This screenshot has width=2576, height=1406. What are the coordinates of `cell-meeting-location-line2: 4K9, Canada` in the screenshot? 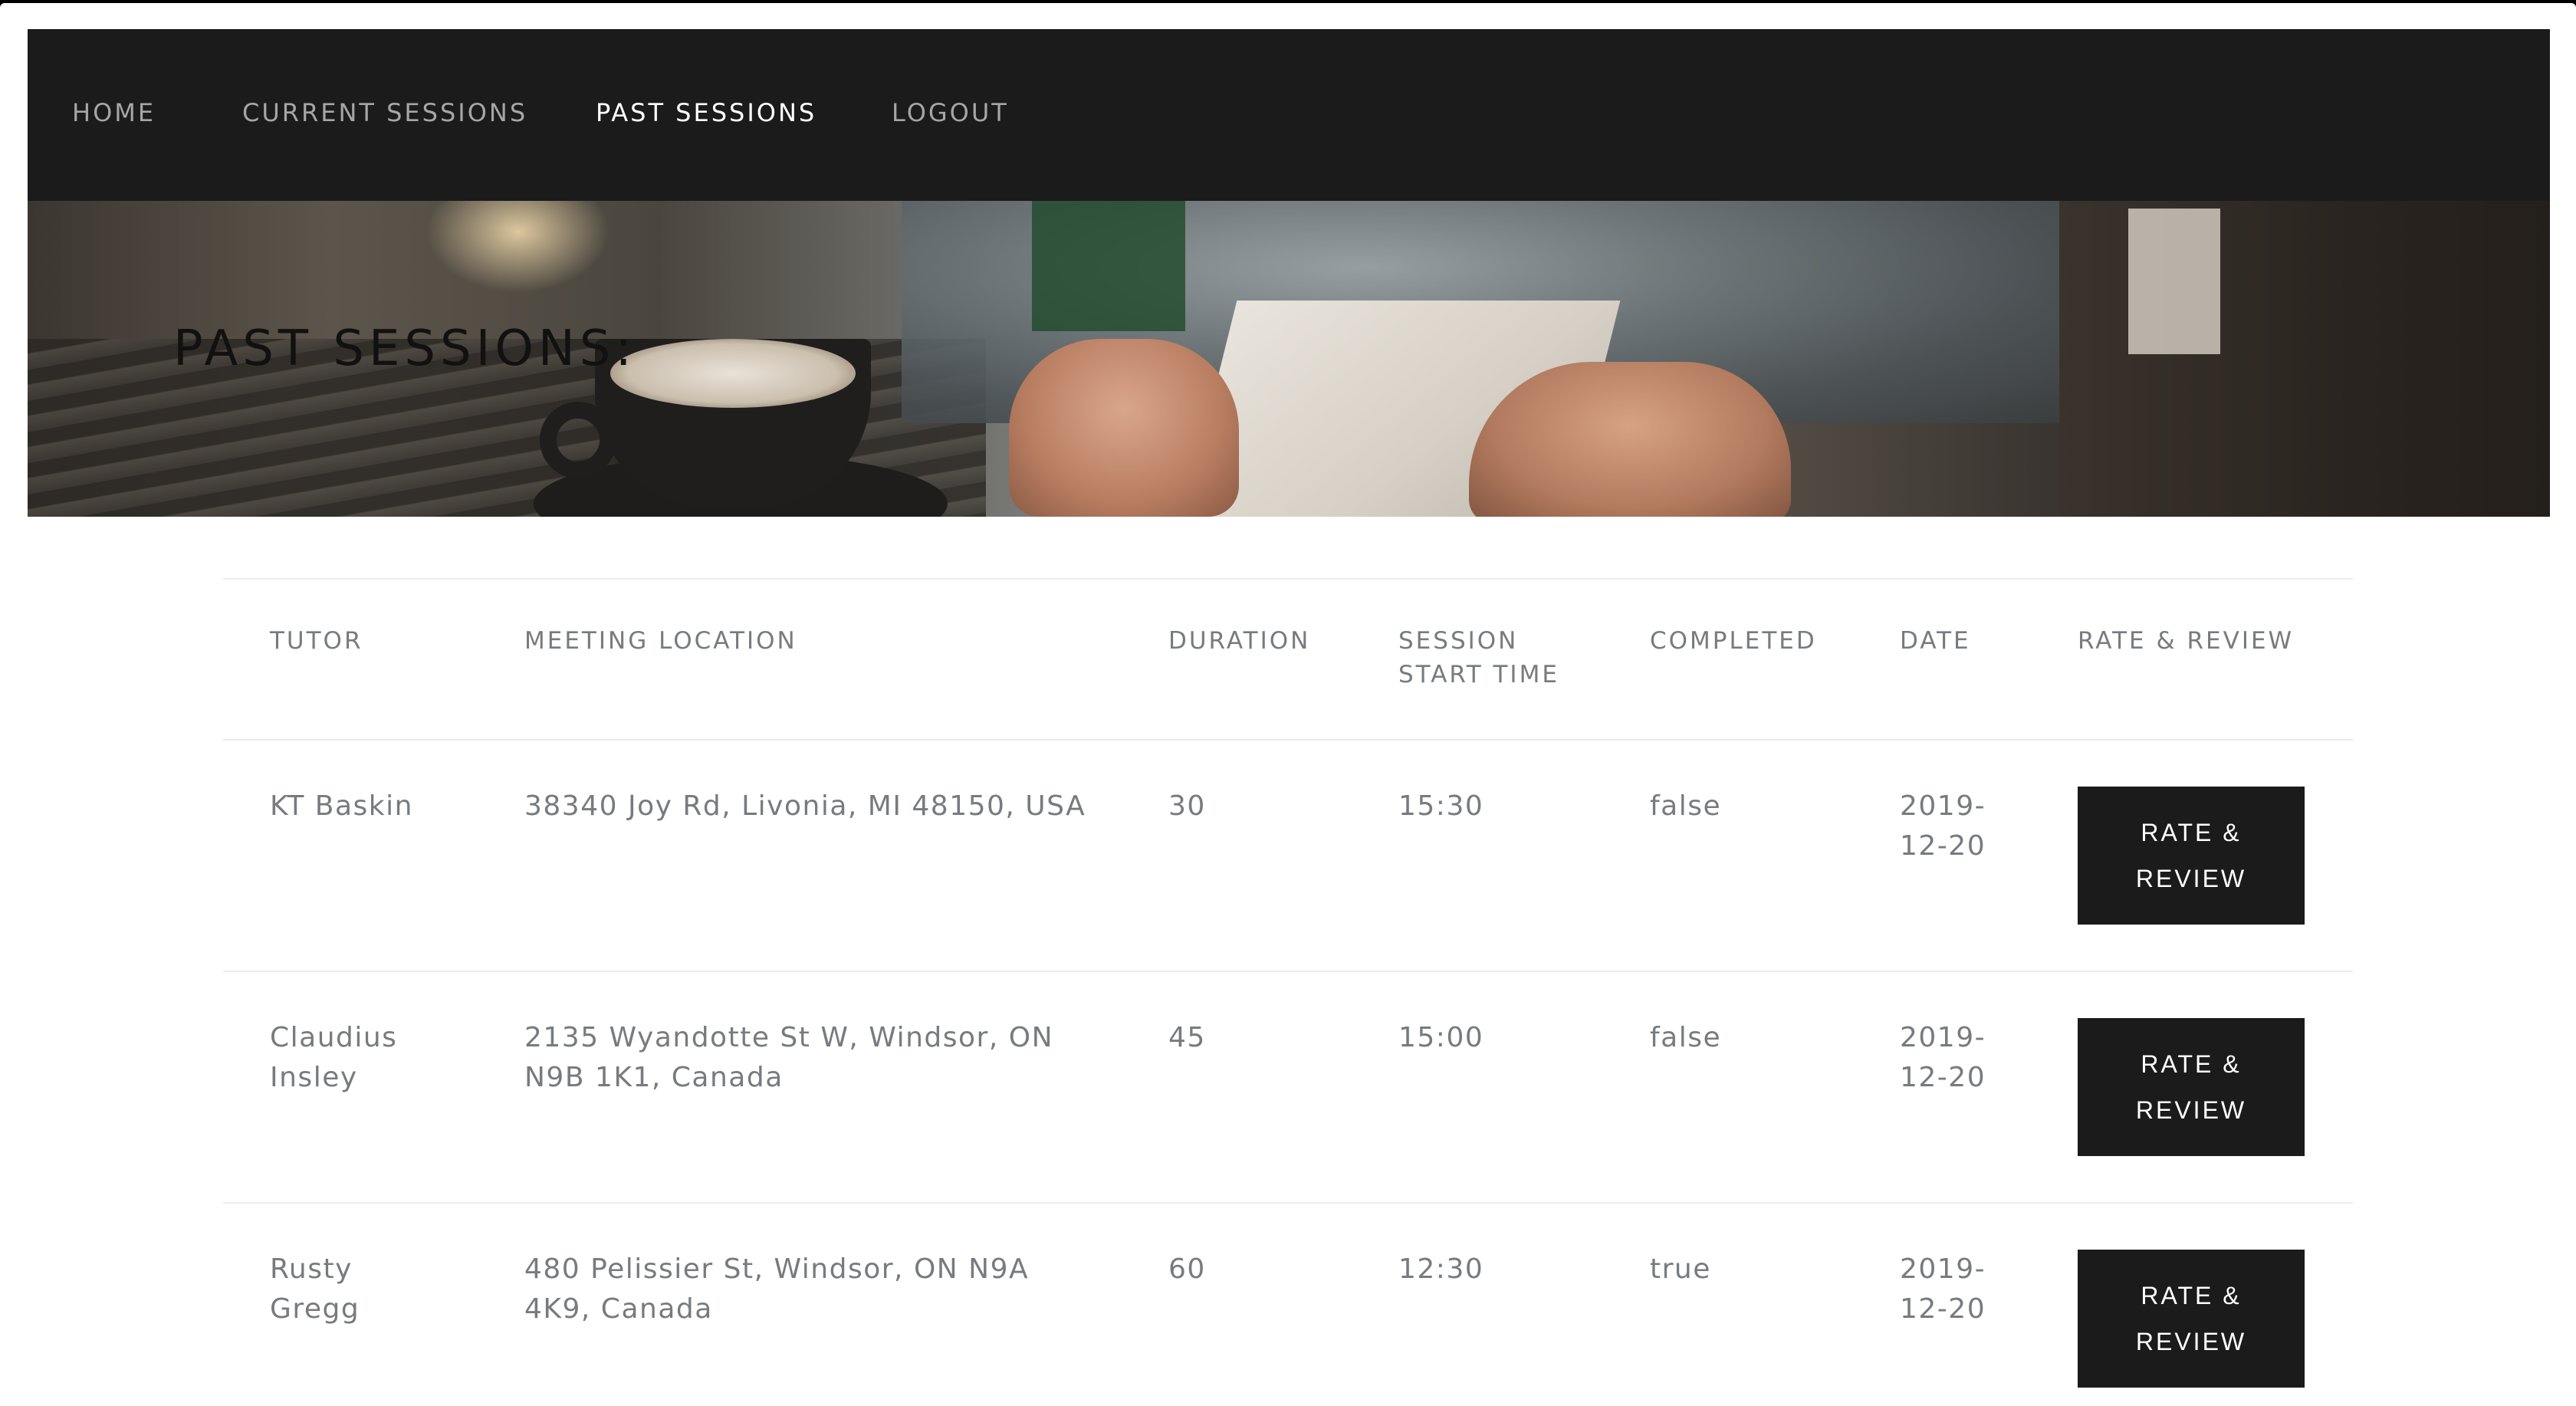 It's located at (618, 1309).